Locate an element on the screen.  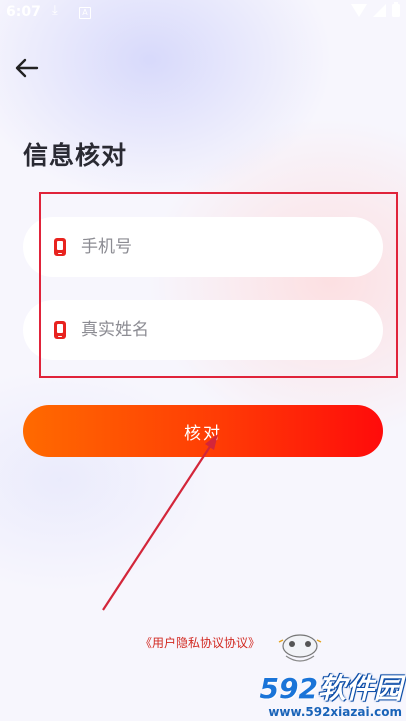
status-bar: 6:07 ⤓ A is located at coordinates (203, 13).